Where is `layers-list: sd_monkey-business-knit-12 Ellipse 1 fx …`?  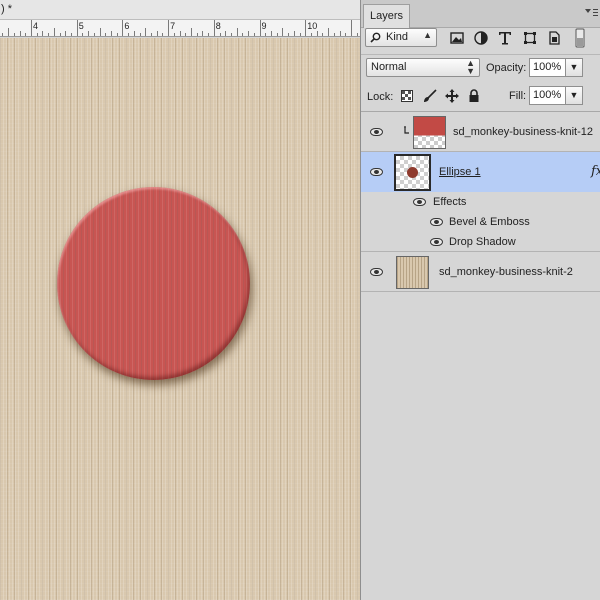
layers-list: sd_monkey-business-knit-12 Ellipse 1 fx … is located at coordinates (480, 201).